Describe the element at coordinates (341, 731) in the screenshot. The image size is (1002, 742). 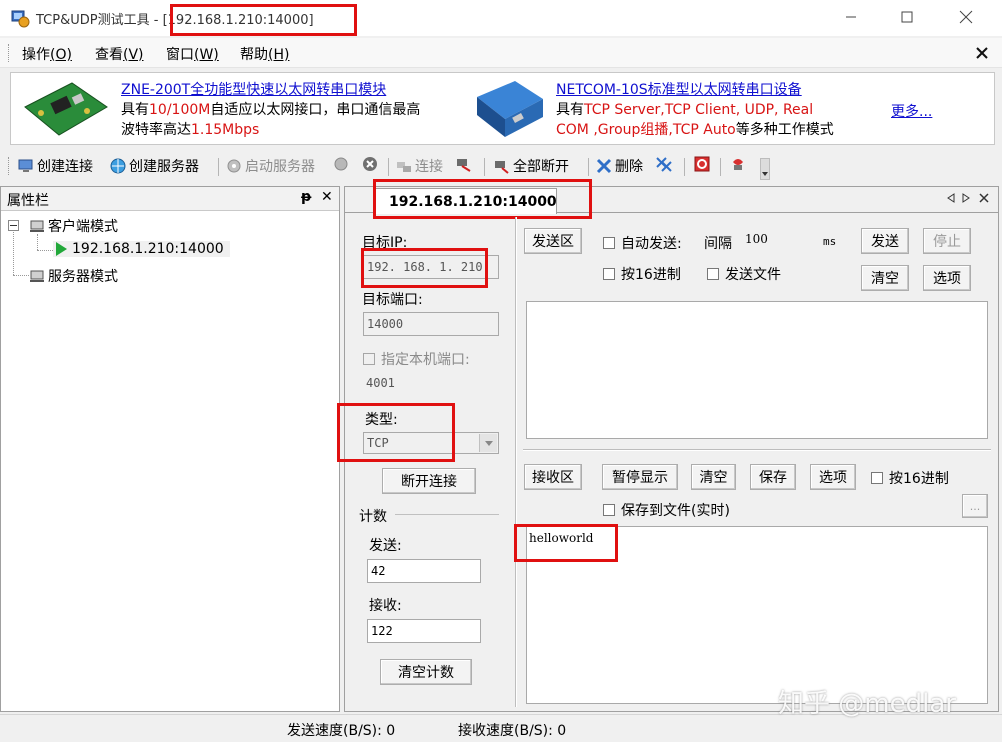
I see `send-speed-status: 发送速度(B/S): 0` at that location.